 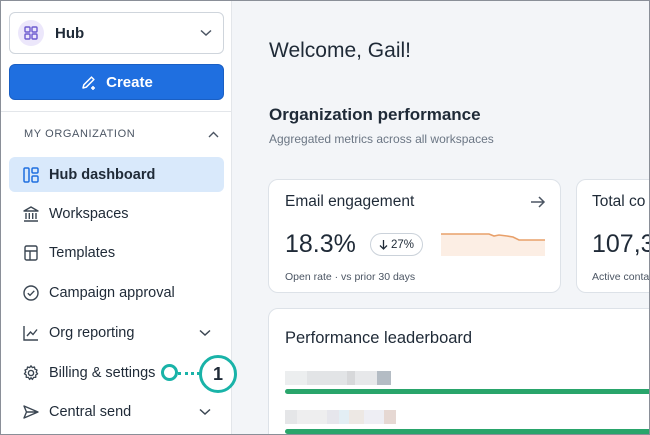 I want to click on building-icon, so click(x=31, y=214).